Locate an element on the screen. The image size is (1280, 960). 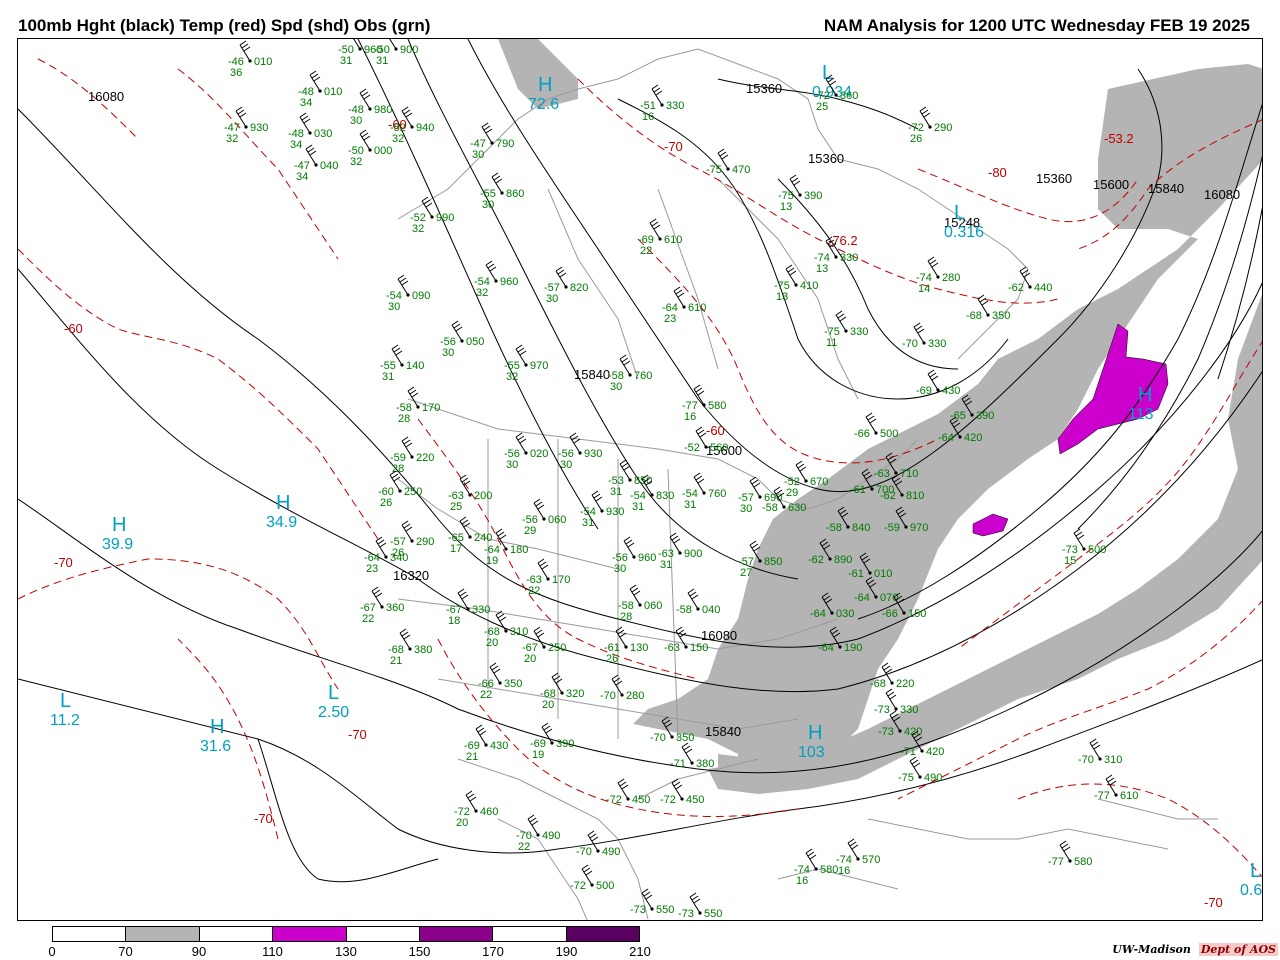
center-value: 31.6 is located at coordinates (215, 746).